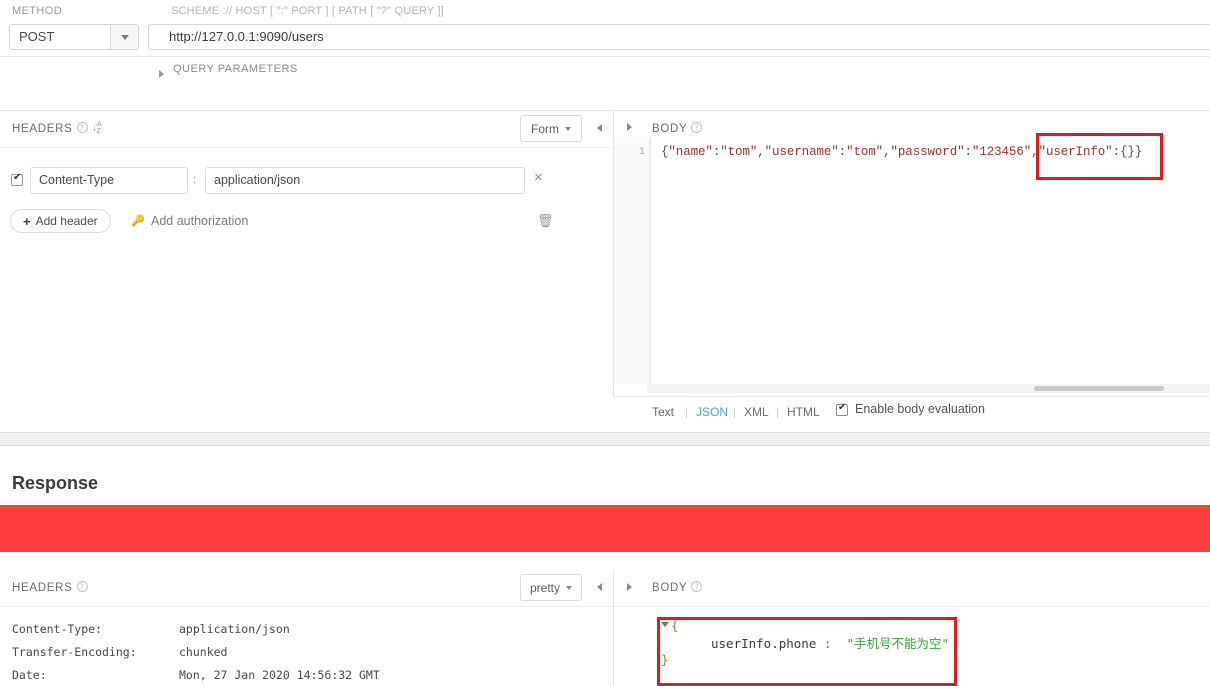  I want to click on remove-header-icon: ×, so click(538, 178).